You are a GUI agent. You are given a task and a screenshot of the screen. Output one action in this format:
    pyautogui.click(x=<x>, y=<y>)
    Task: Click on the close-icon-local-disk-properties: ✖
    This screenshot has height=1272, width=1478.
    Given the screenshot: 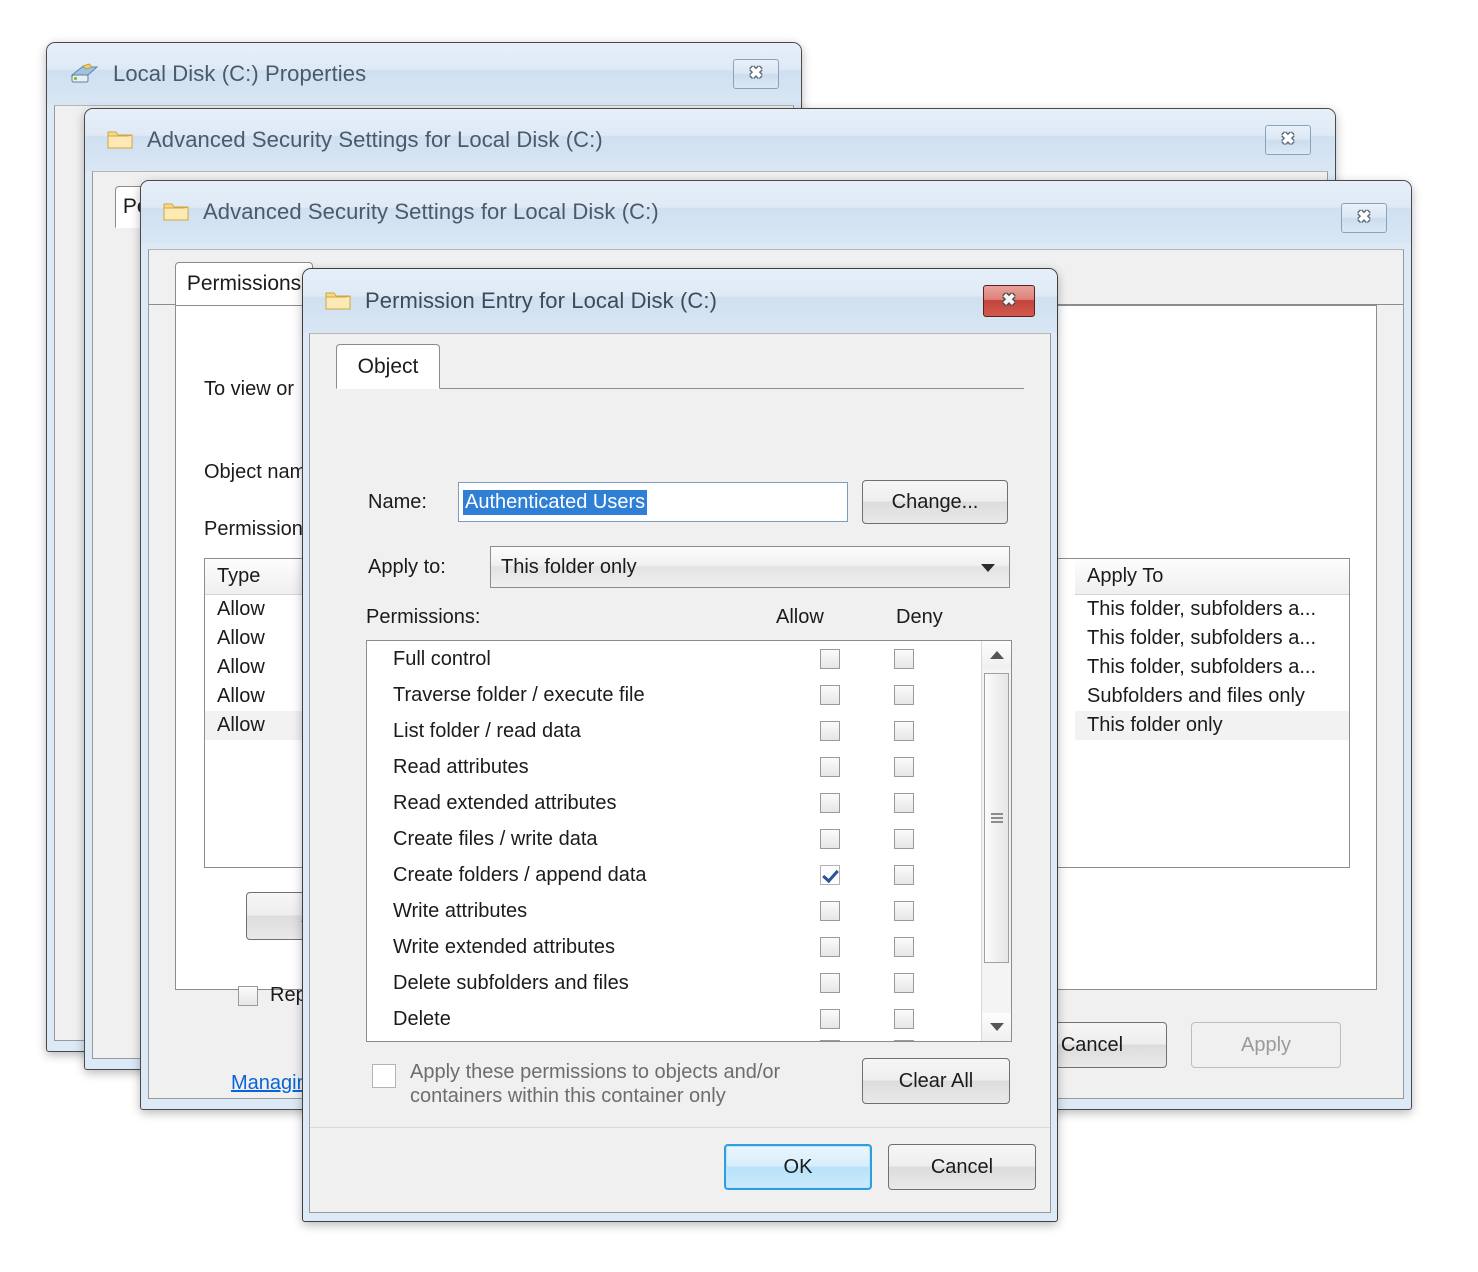 What is the action you would take?
    pyautogui.click(x=756, y=74)
    